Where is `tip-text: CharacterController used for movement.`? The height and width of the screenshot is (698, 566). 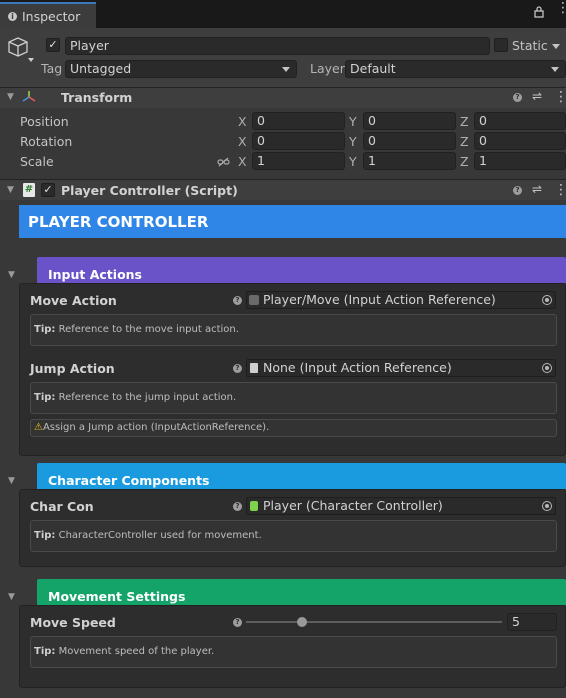
tip-text: CharacterController used for movement. is located at coordinates (160, 535).